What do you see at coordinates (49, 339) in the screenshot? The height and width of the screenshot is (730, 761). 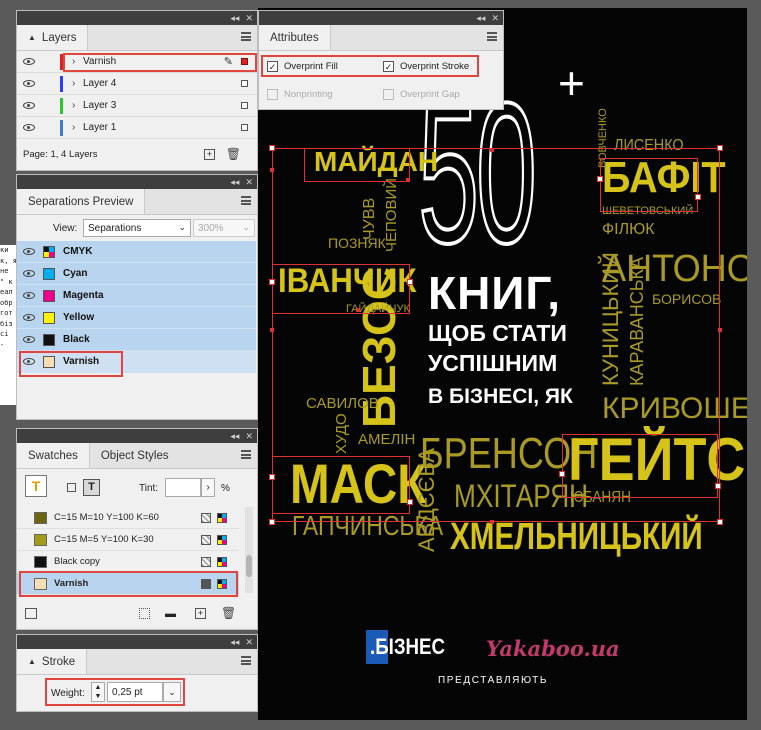 I see `black-swatch` at bounding box center [49, 339].